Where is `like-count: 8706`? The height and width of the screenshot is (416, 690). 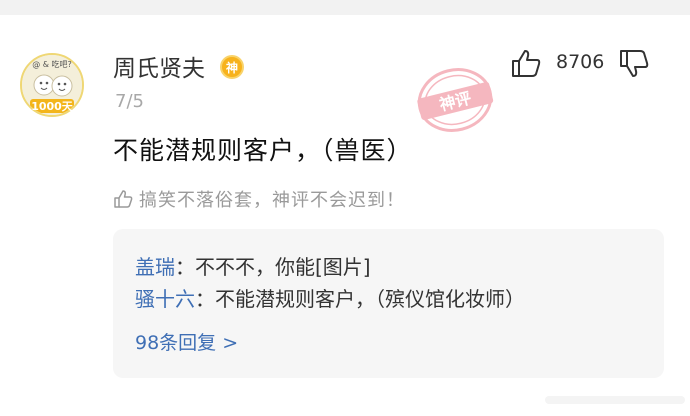 like-count: 8706 is located at coordinates (580, 62).